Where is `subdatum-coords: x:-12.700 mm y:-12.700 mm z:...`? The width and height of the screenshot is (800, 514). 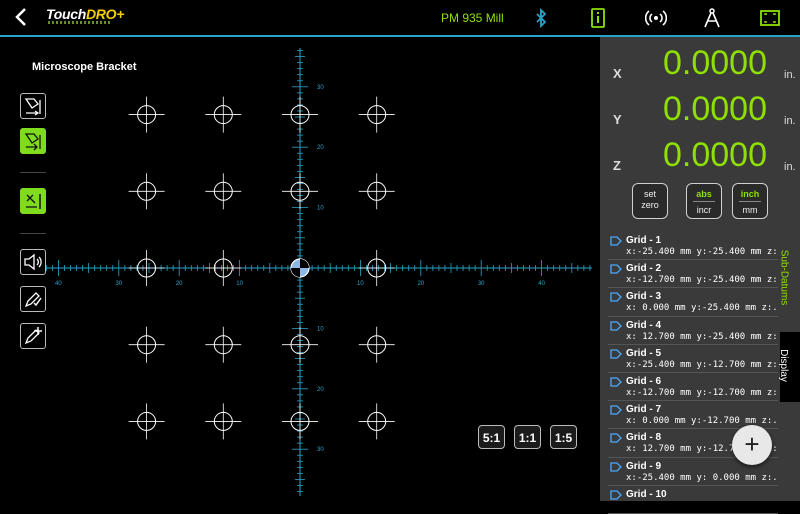
subdatum-coords: x:-12.700 mm y:-12.700 mm z:... is located at coordinates (701, 392).